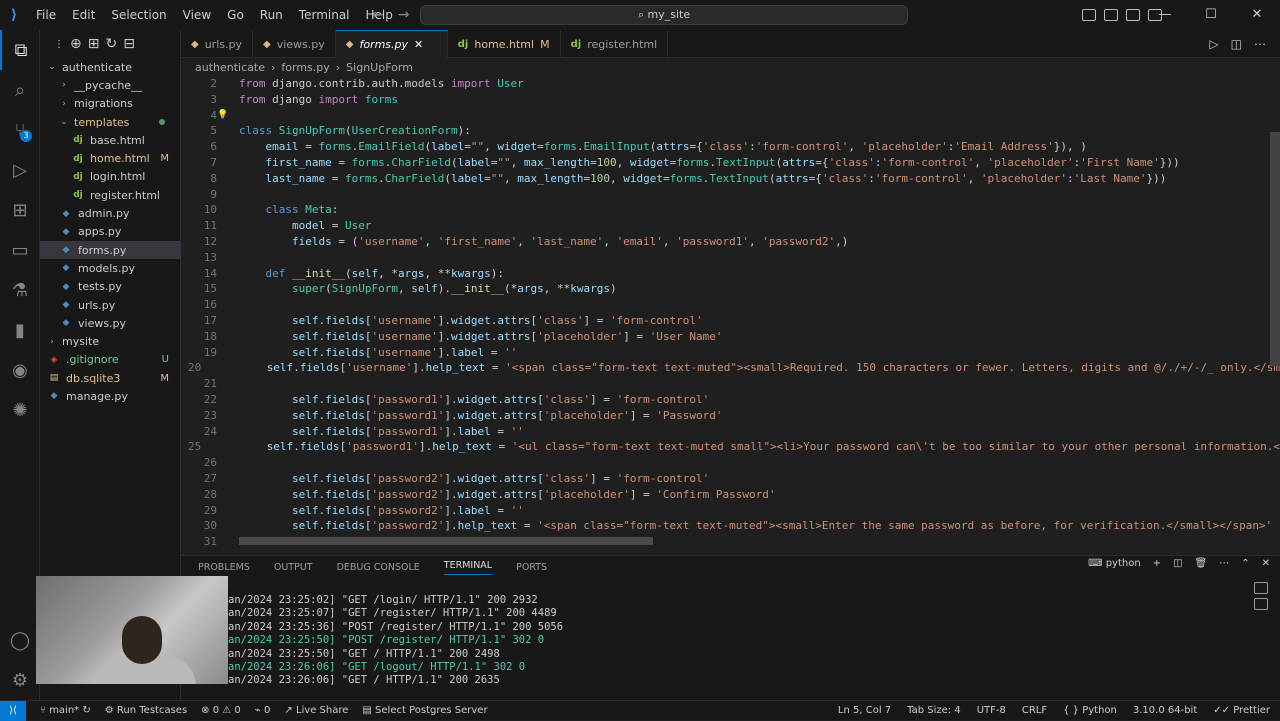 The width and height of the screenshot is (1280, 721). Describe the element at coordinates (110, 341) in the screenshot. I see `tree-item: › mysite` at that location.